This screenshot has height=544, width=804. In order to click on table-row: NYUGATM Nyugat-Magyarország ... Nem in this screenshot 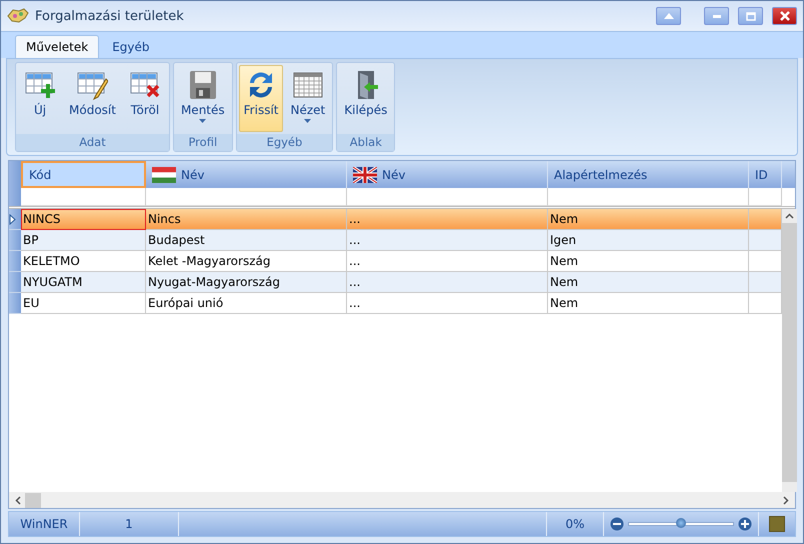, I will do `click(395, 282)`.